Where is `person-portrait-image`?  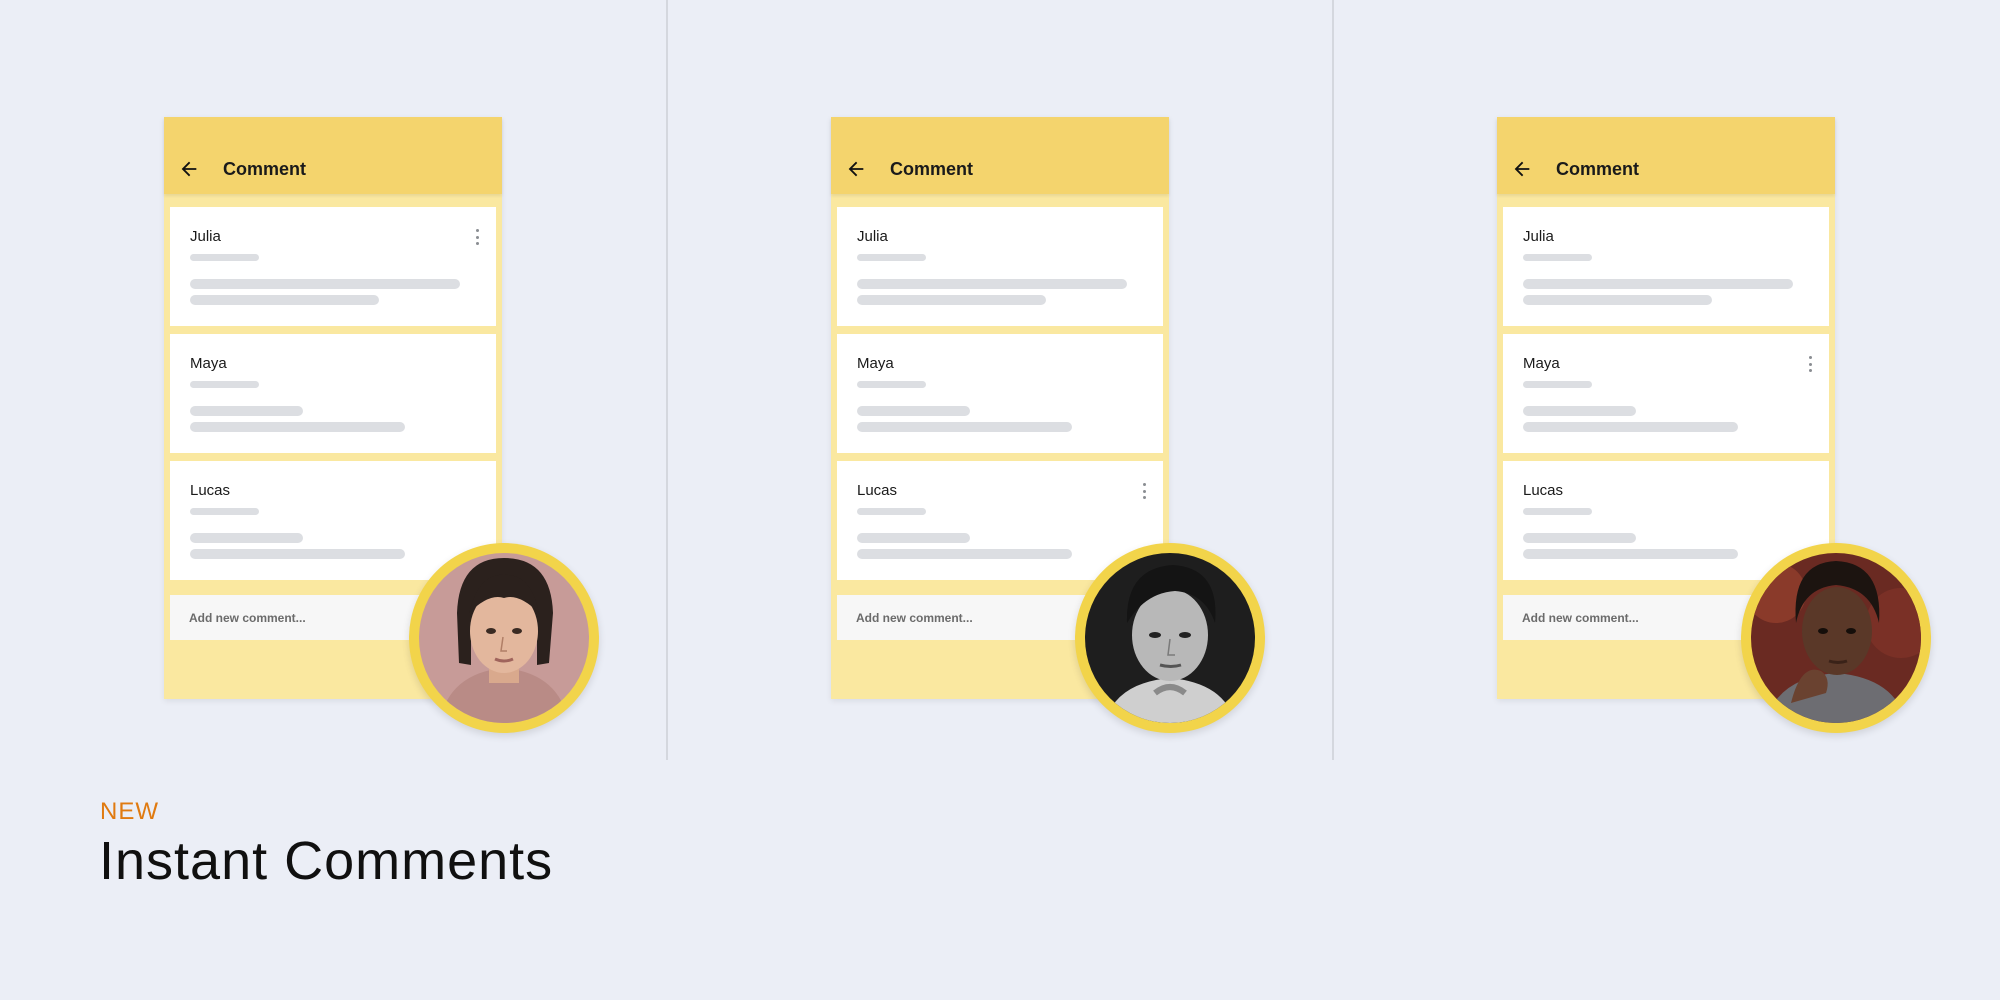
person-portrait-image is located at coordinates (1836, 638).